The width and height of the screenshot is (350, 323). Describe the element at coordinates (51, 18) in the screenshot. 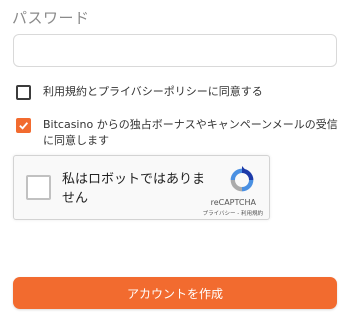

I see `password-label: パスワード` at that location.